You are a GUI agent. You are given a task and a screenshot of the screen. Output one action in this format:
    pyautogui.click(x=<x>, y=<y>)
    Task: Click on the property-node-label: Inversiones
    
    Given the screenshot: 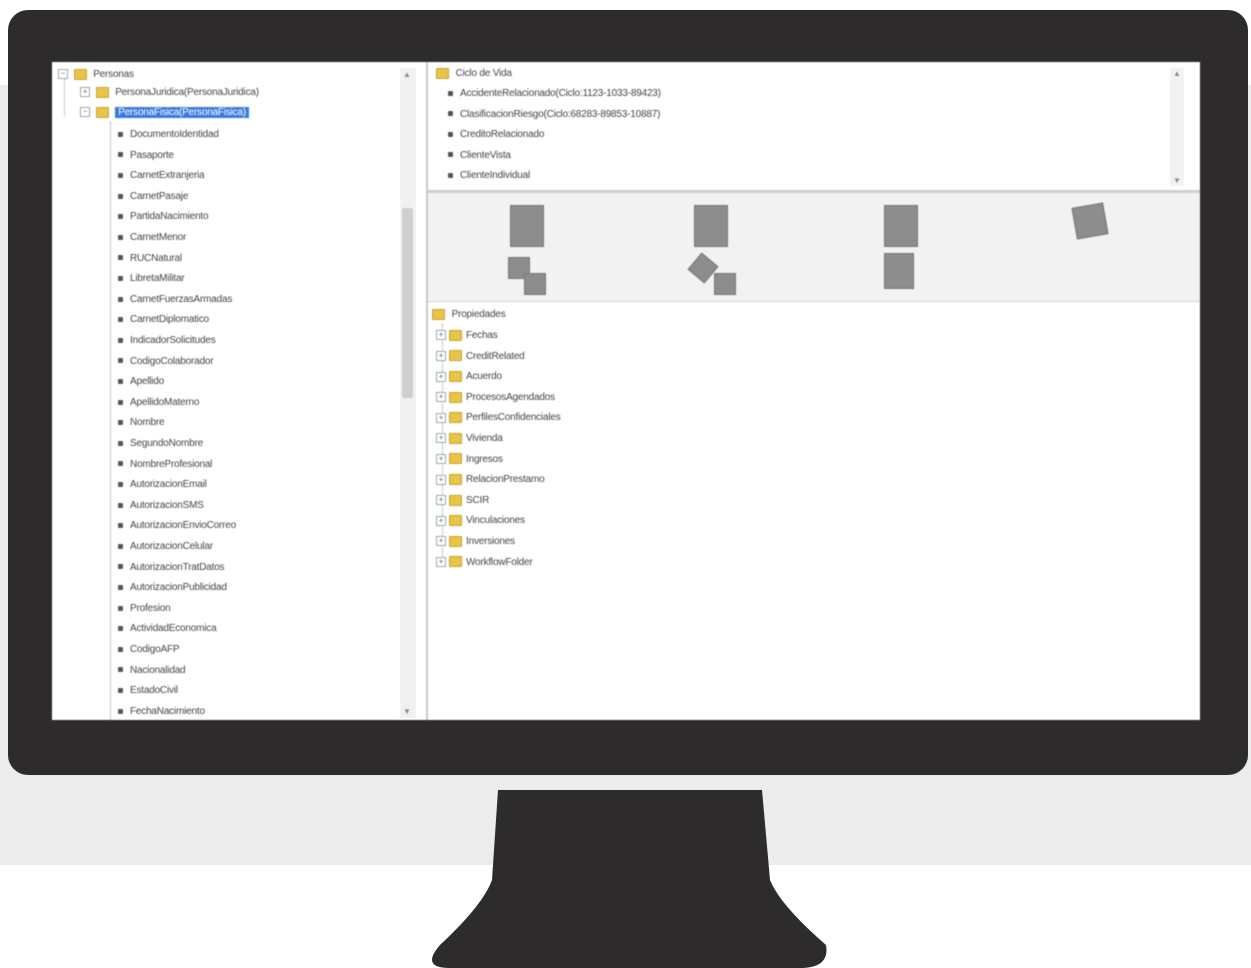 What is the action you would take?
    pyautogui.click(x=490, y=541)
    